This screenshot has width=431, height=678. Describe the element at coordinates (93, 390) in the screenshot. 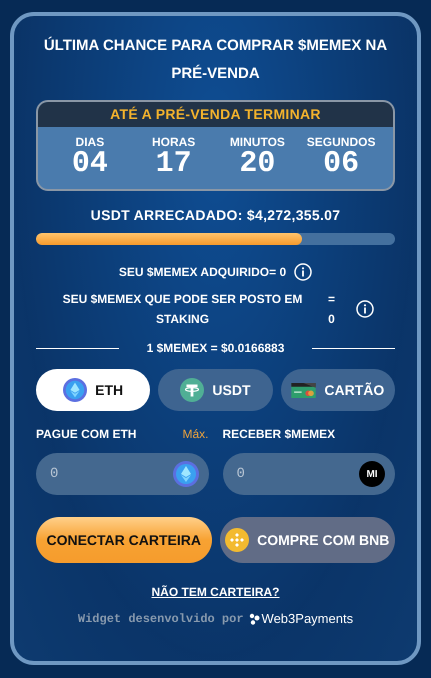

I see `payment-tab: ETH` at that location.